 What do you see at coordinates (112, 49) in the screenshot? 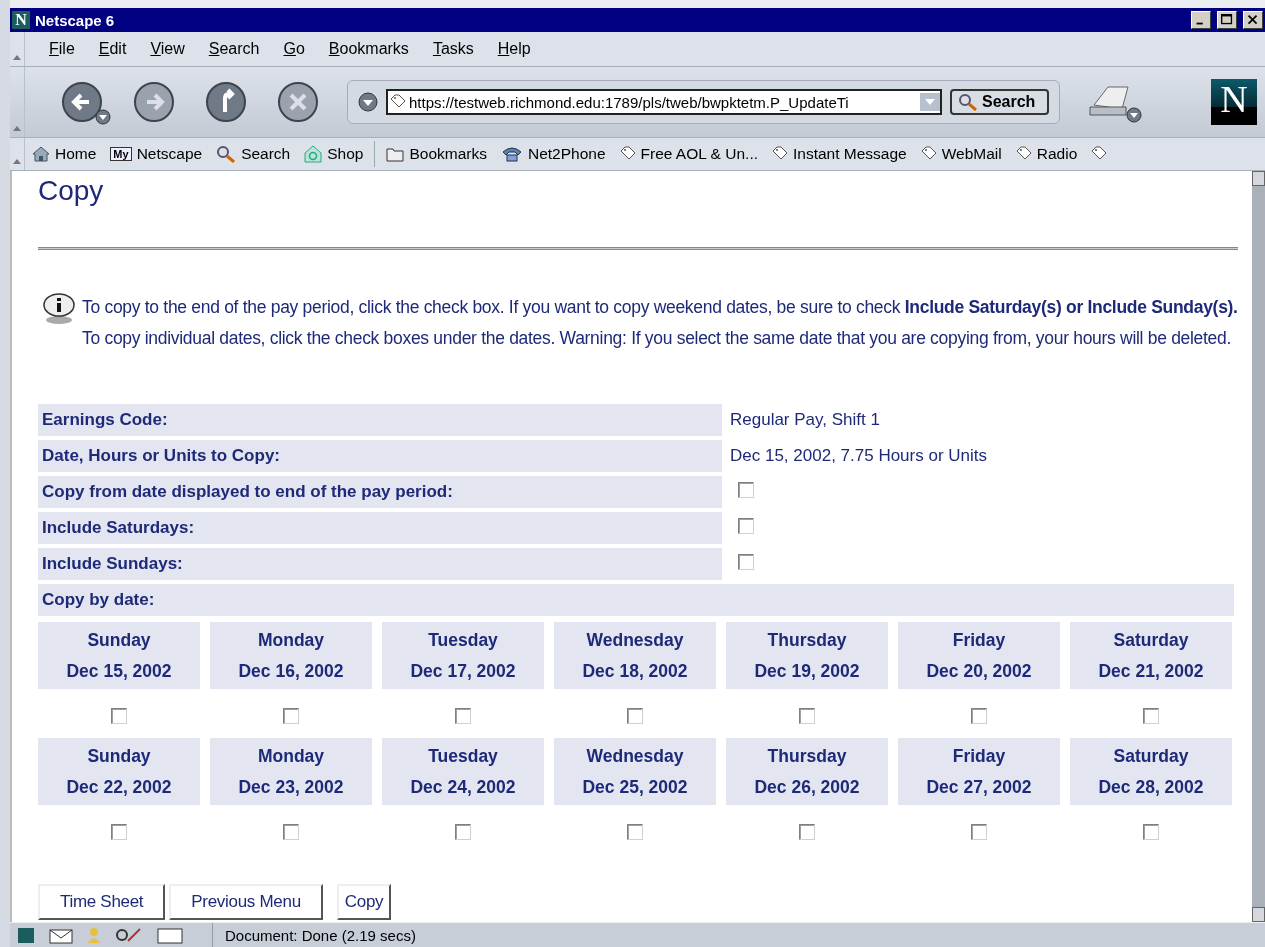
I see `menu-item: Edit` at bounding box center [112, 49].